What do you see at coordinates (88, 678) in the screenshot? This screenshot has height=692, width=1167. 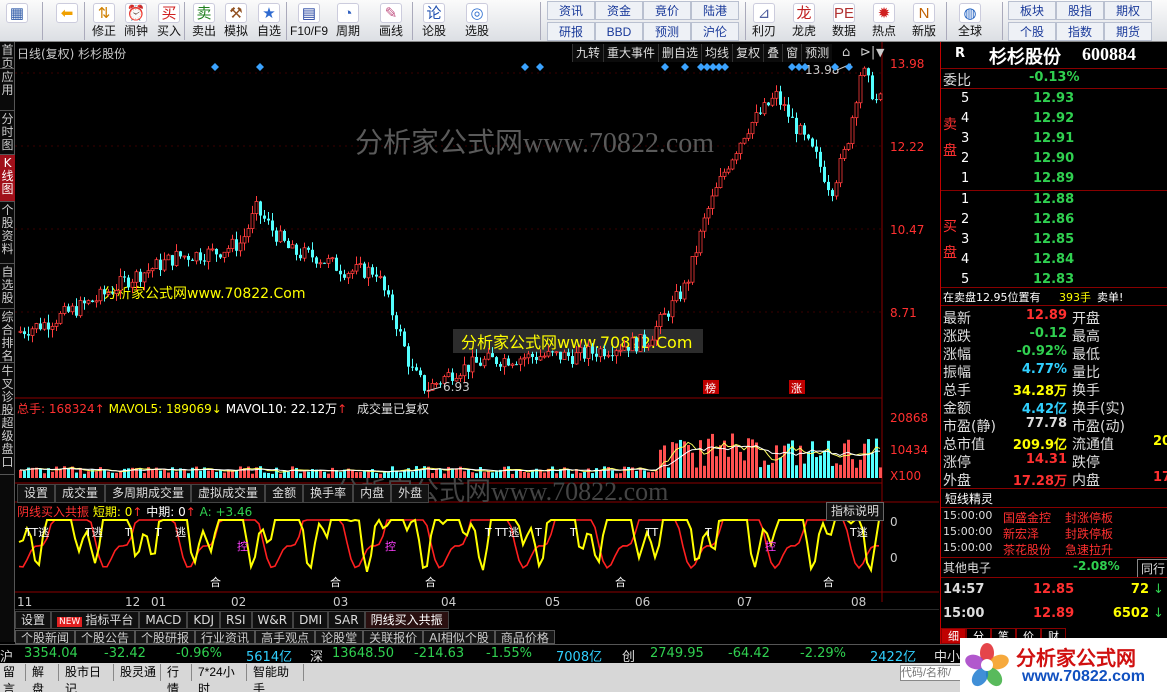 I see `status-item-2: 股市日记` at bounding box center [88, 678].